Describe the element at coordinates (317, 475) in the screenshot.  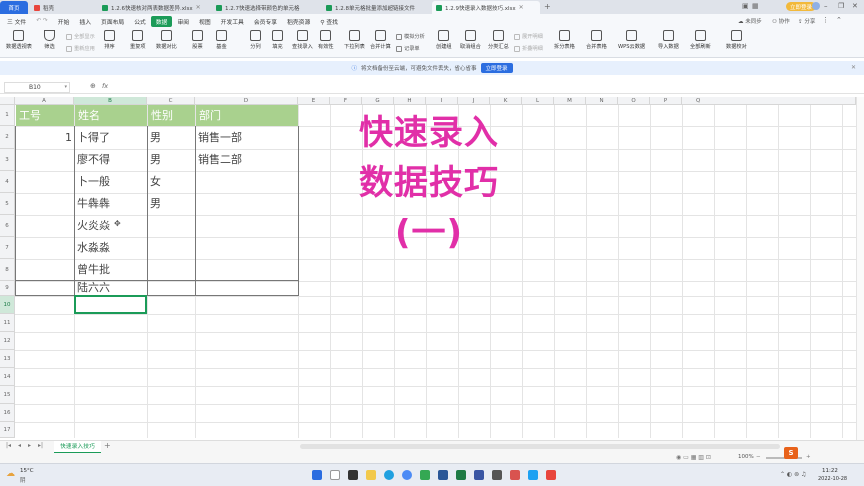
I see `start-icon` at that location.